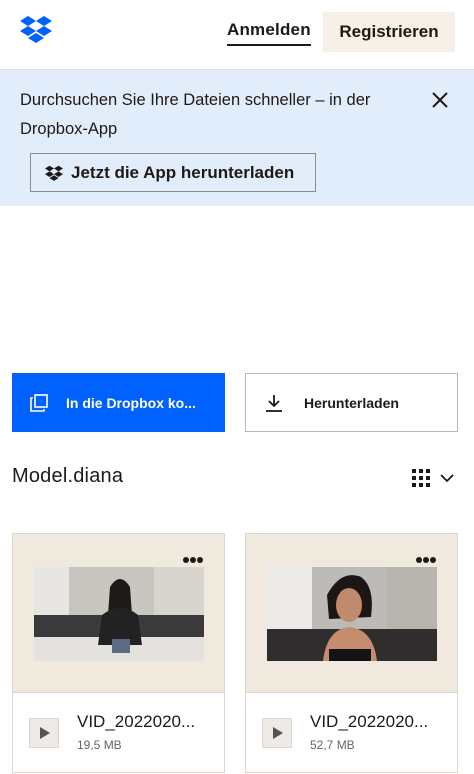 The image size is (474, 774). I want to click on file-card: VID_2022020... 19,5 MB, so click(118, 653).